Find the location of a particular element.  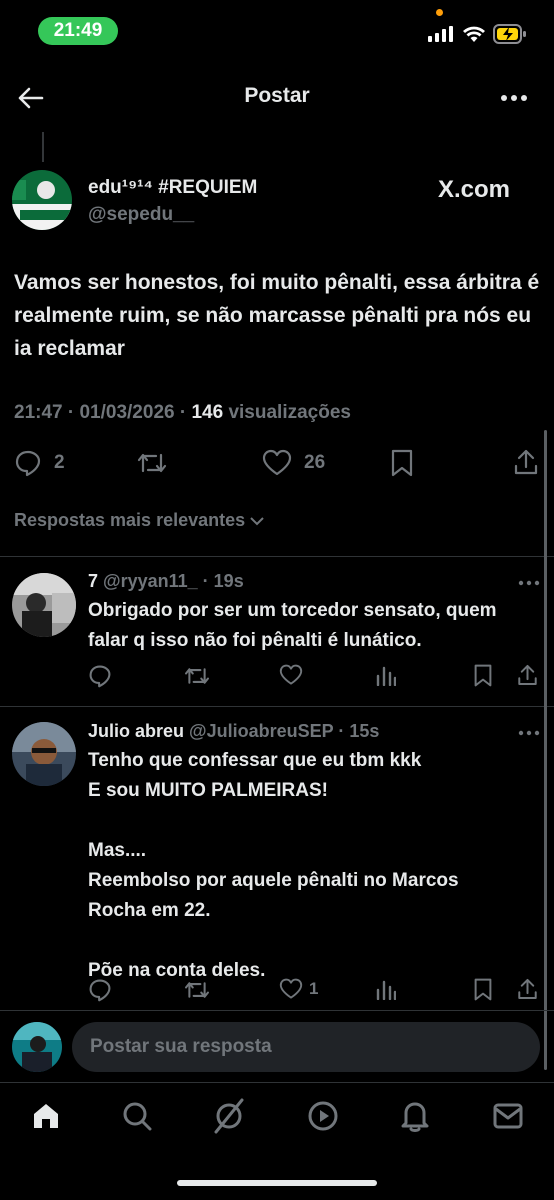

reply-display-name: 7 is located at coordinates (93, 581).